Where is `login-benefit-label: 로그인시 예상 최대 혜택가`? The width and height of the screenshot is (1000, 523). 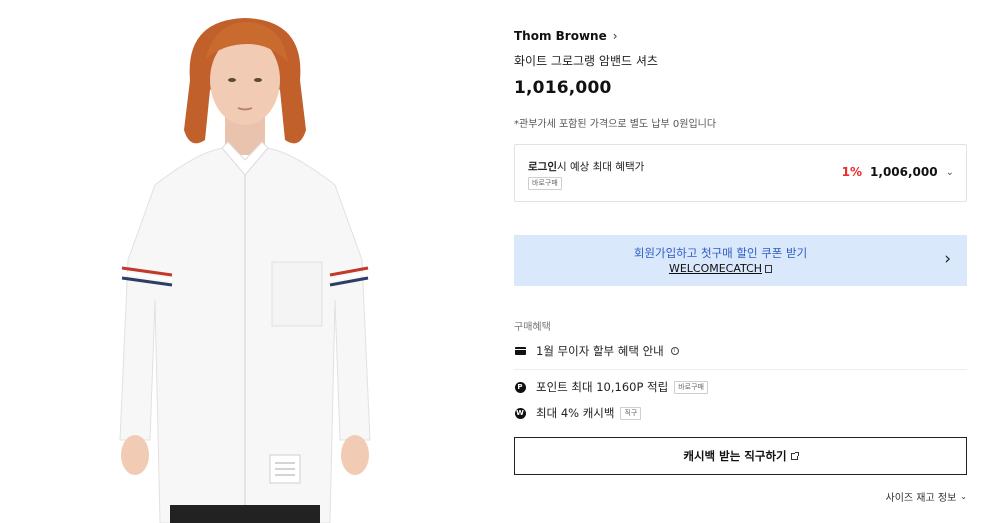
login-benefit-label: 로그인시 예상 최대 혜택가 is located at coordinates (586, 166).